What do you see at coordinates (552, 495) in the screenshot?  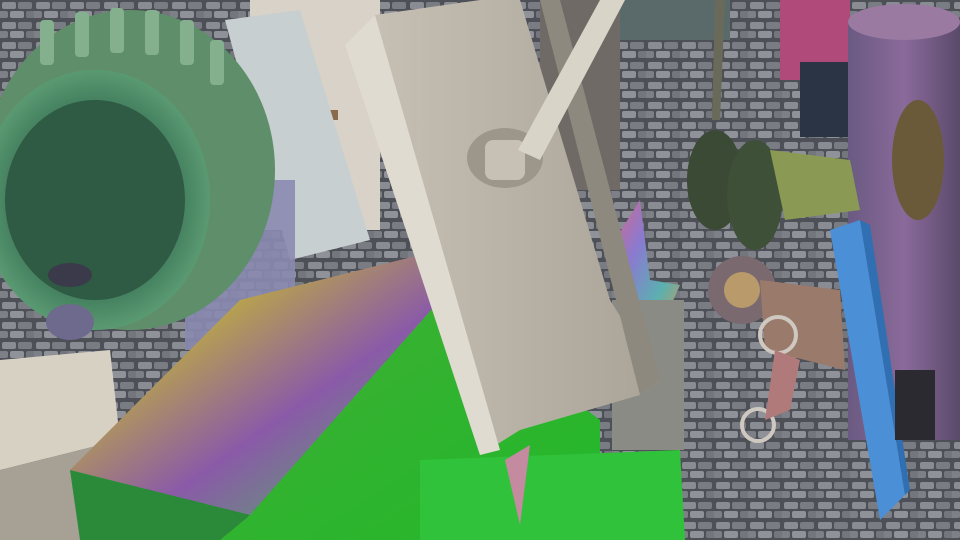 I see `green-small-block` at bounding box center [552, 495].